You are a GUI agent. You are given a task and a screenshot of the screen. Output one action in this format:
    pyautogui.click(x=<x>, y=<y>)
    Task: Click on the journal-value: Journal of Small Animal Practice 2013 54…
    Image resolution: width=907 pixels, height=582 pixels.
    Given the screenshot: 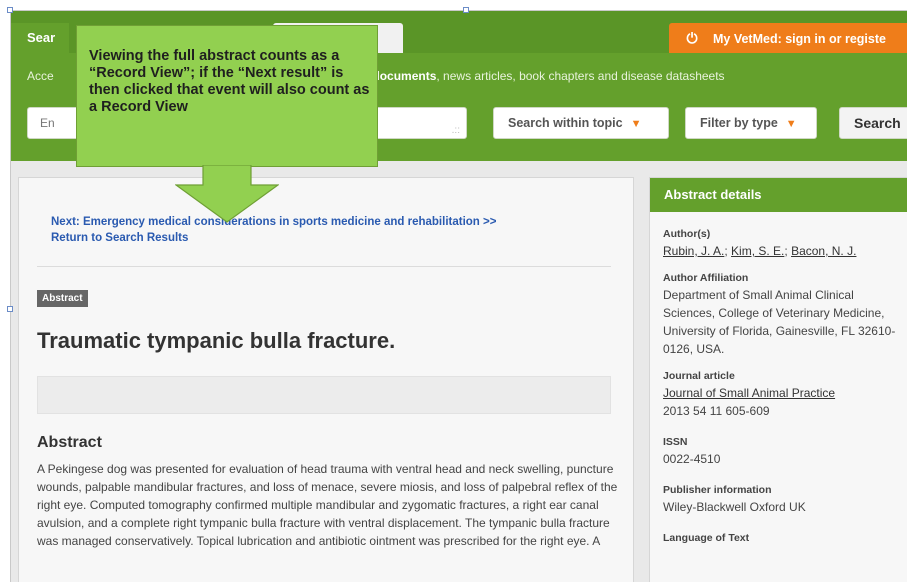 What is the action you would take?
    pyautogui.click(x=785, y=402)
    